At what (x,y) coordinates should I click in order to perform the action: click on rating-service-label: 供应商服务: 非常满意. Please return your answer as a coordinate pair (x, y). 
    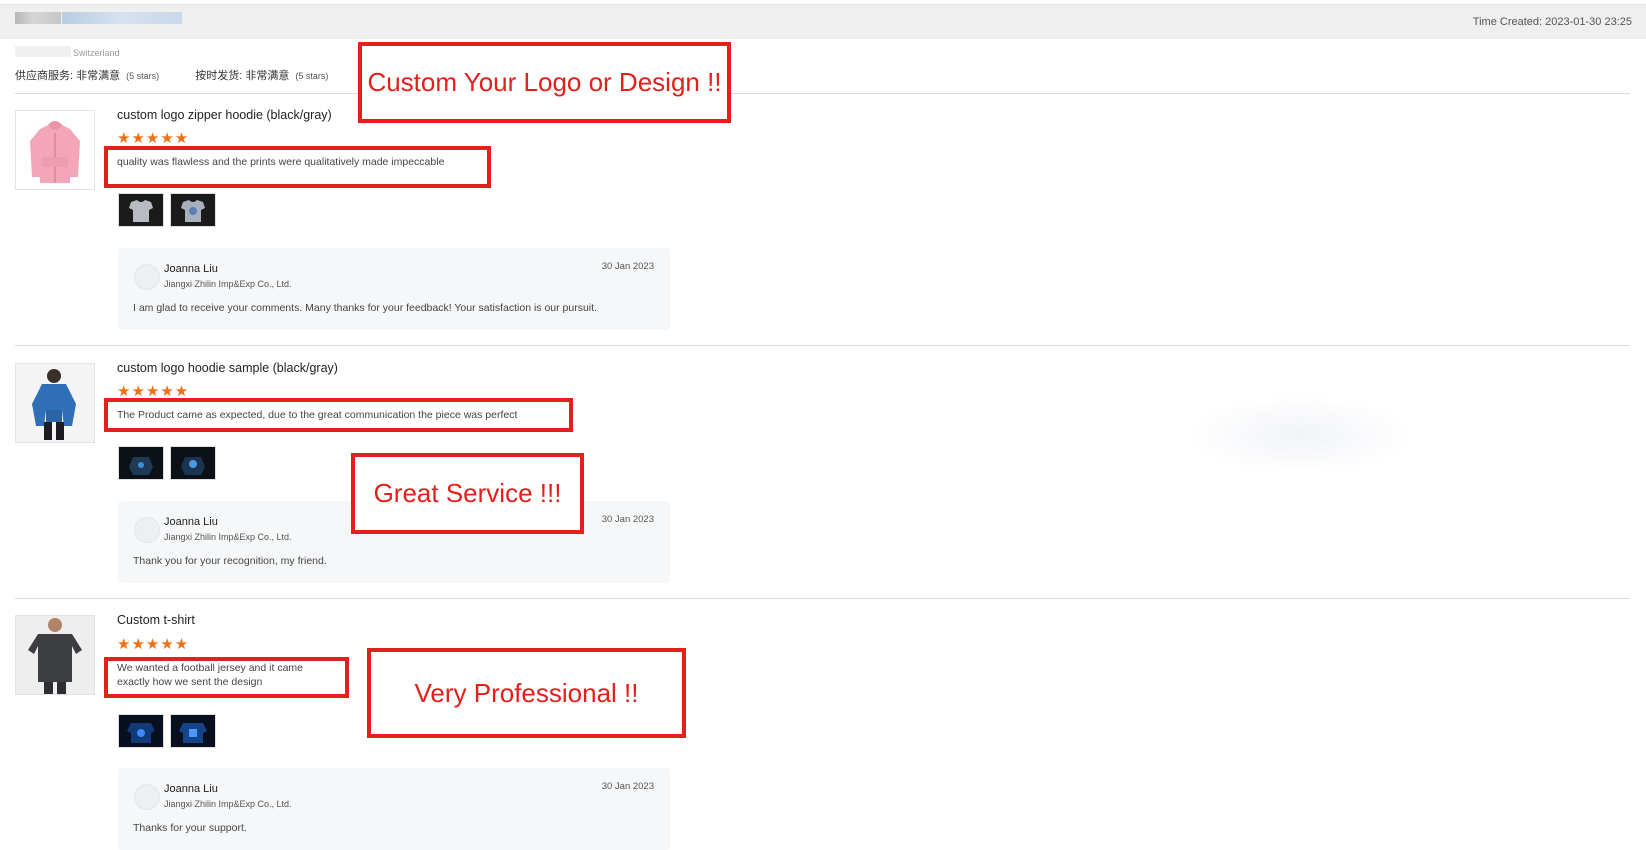
    Looking at the image, I should click on (68, 76).